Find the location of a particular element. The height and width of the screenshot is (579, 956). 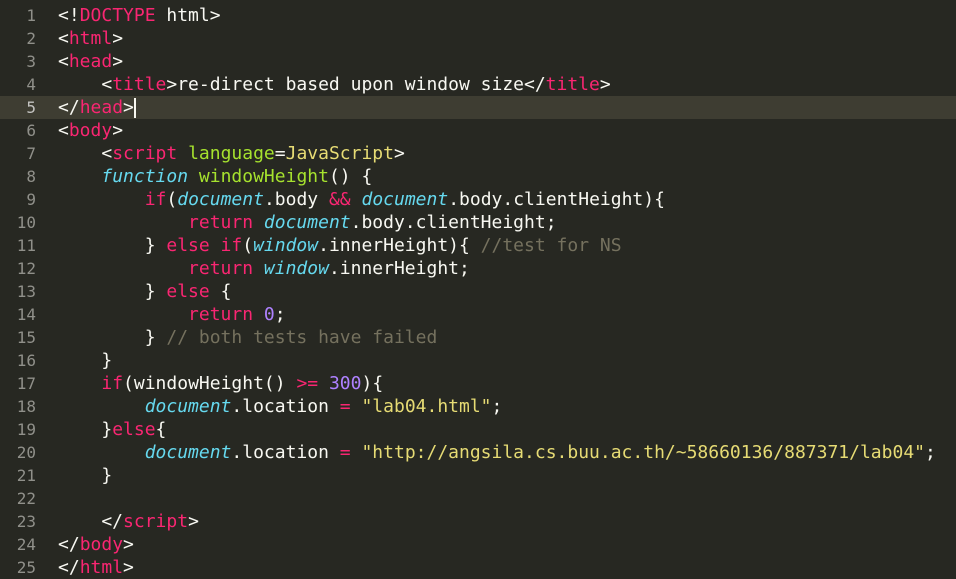

code-token: () { is located at coordinates (350, 176).